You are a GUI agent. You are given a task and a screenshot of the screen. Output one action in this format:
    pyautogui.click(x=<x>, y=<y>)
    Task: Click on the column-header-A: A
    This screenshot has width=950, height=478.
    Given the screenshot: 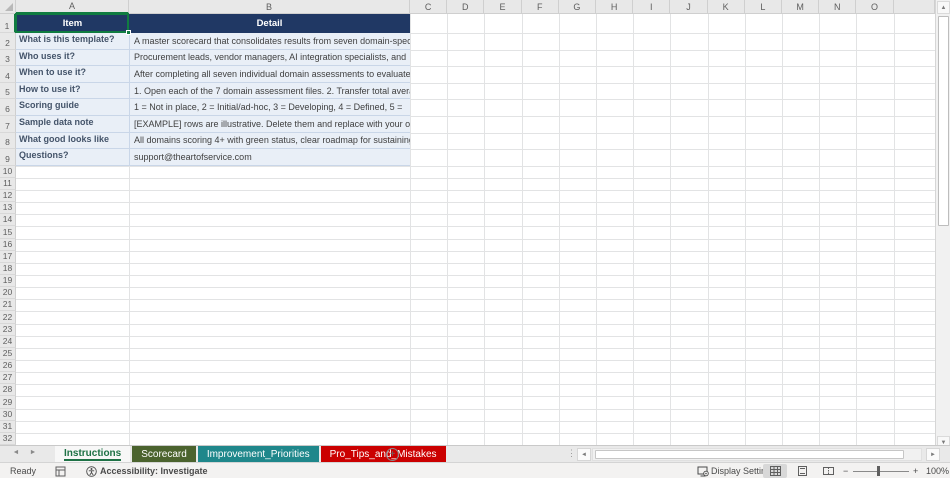 What is the action you would take?
    pyautogui.click(x=72, y=7)
    